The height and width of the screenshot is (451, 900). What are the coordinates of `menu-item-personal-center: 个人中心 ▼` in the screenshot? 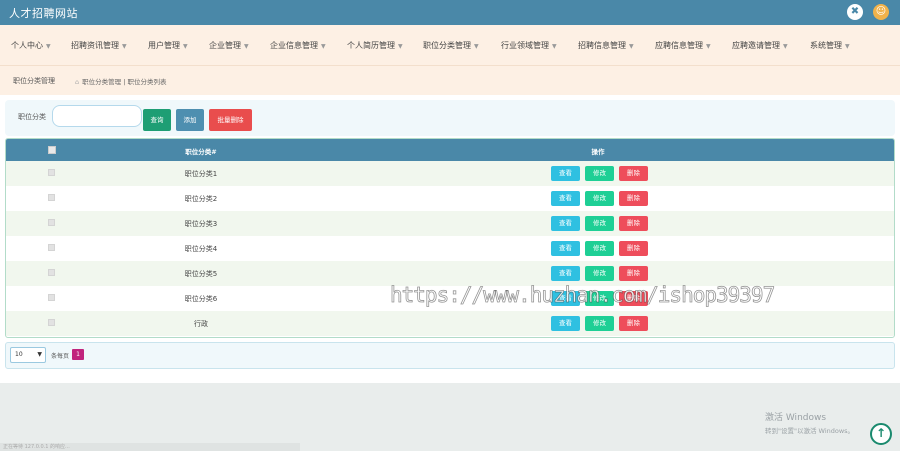 It's located at (31, 45).